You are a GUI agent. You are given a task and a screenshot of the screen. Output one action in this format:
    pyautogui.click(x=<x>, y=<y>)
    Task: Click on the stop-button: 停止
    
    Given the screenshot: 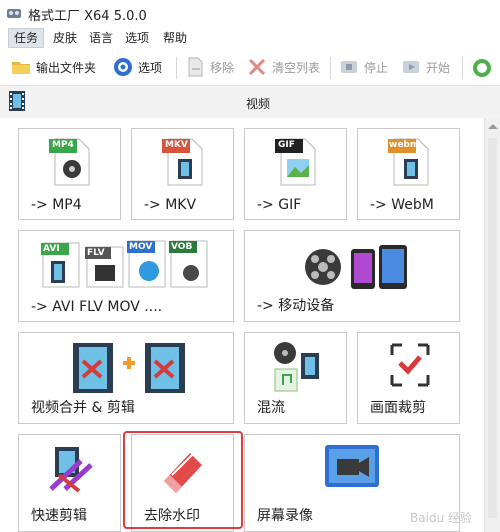 What is the action you would take?
    pyautogui.click(x=363, y=67)
    